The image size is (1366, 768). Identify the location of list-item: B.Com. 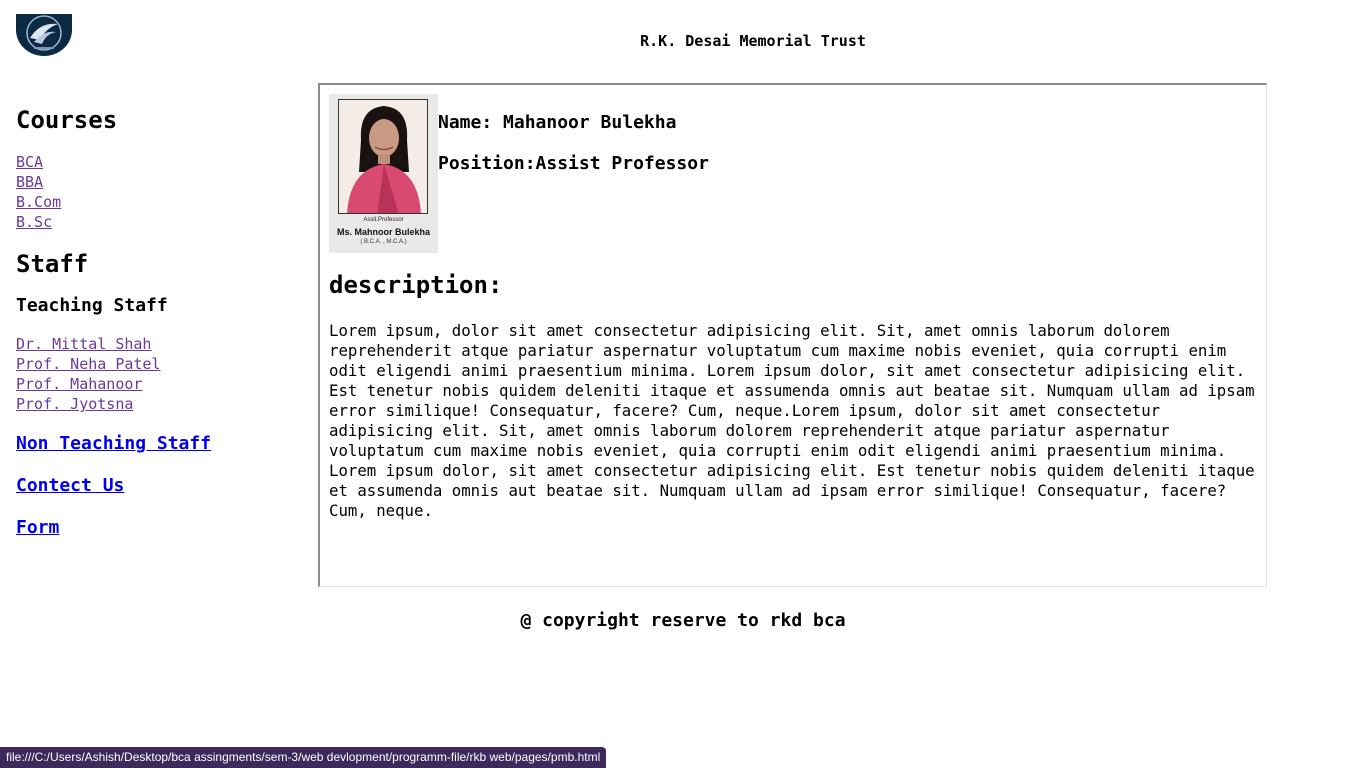
(161, 202).